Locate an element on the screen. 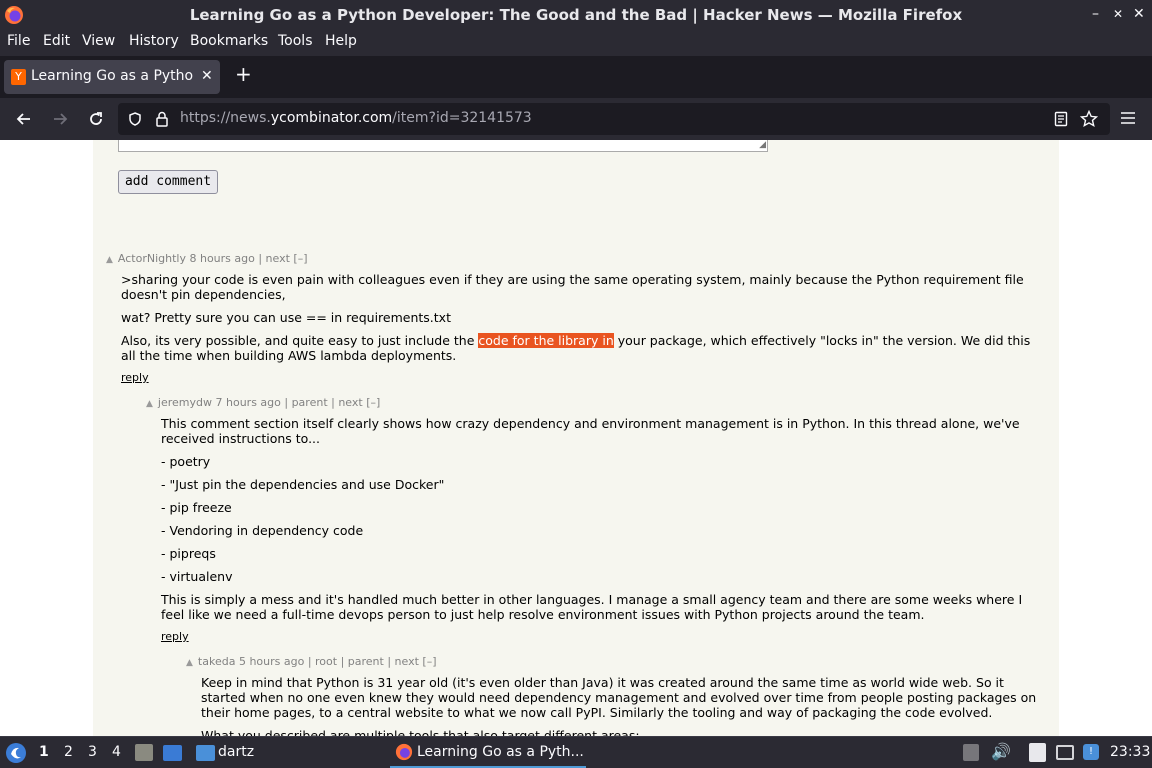  comment-list-item: - pipreqs is located at coordinates (188, 553).